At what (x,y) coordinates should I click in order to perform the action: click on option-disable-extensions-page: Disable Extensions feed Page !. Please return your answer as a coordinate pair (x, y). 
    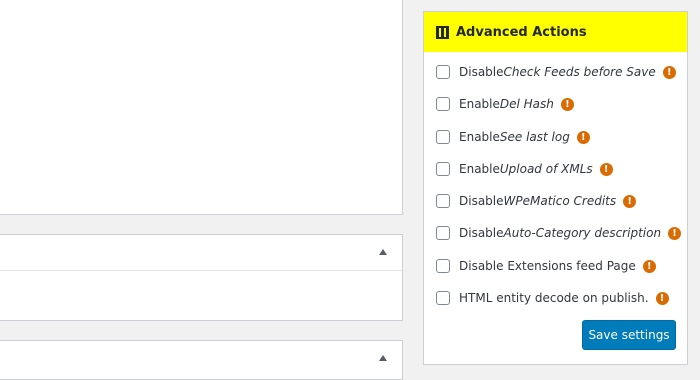
    Looking at the image, I should click on (546, 266).